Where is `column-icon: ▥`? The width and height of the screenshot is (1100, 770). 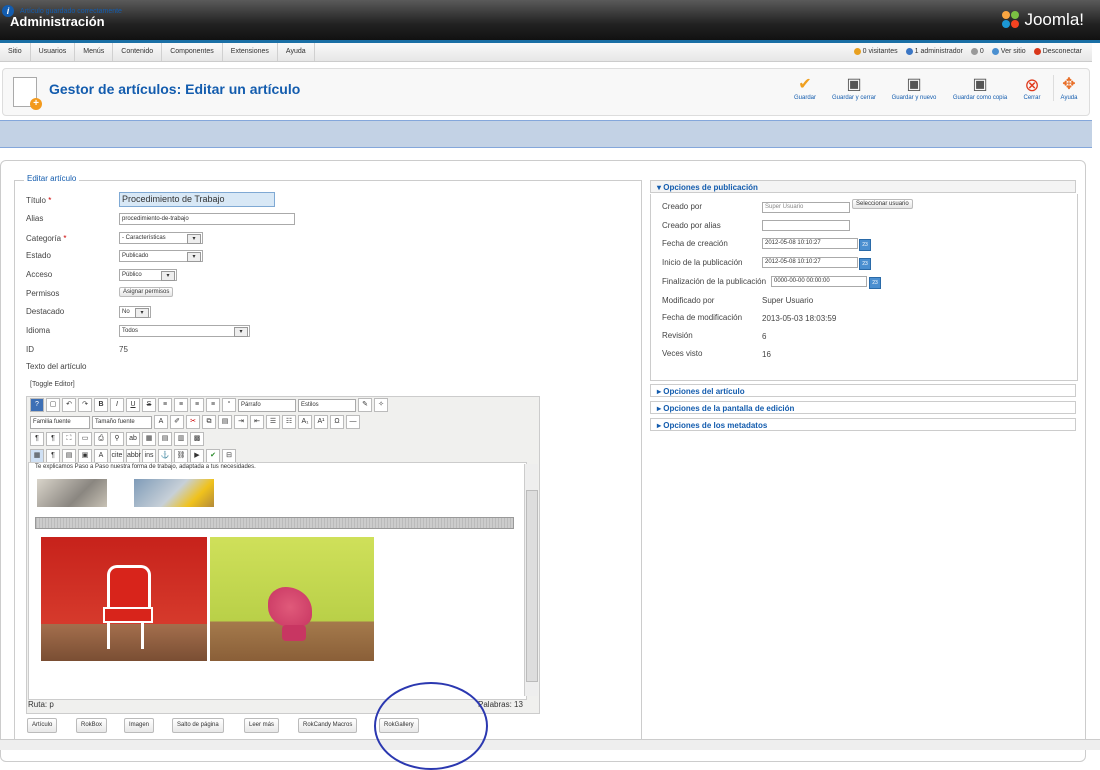 column-icon: ▥ is located at coordinates (181, 439).